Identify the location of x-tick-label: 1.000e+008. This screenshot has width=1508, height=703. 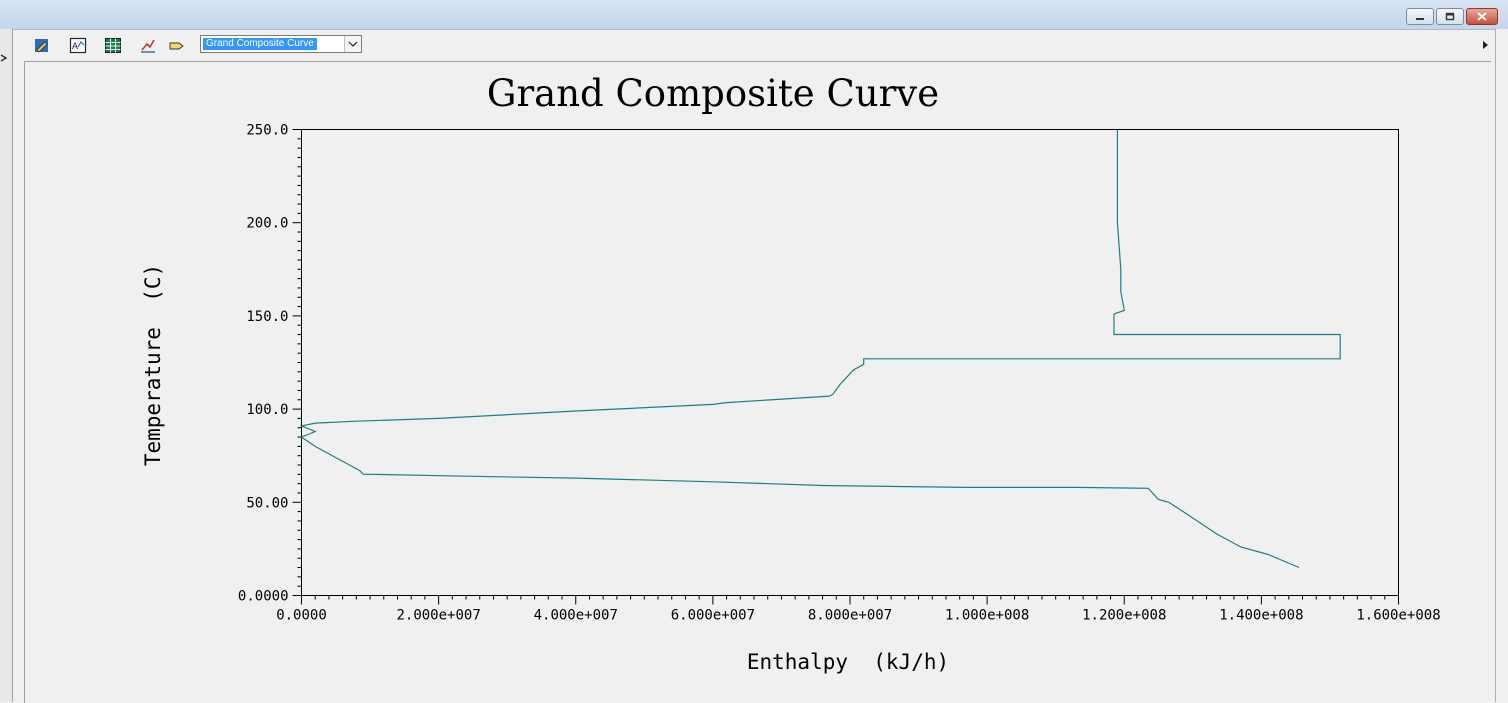
(987, 616).